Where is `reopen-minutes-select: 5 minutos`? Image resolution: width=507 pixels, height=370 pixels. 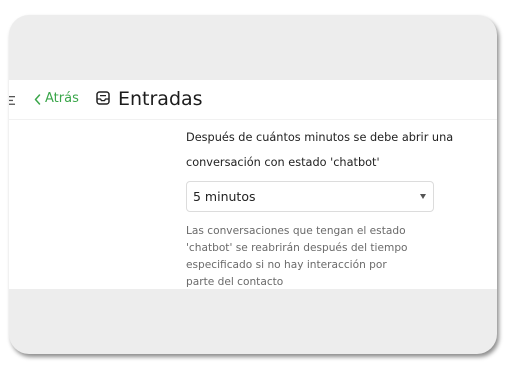 reopen-minutes-select: 5 minutos is located at coordinates (310, 196).